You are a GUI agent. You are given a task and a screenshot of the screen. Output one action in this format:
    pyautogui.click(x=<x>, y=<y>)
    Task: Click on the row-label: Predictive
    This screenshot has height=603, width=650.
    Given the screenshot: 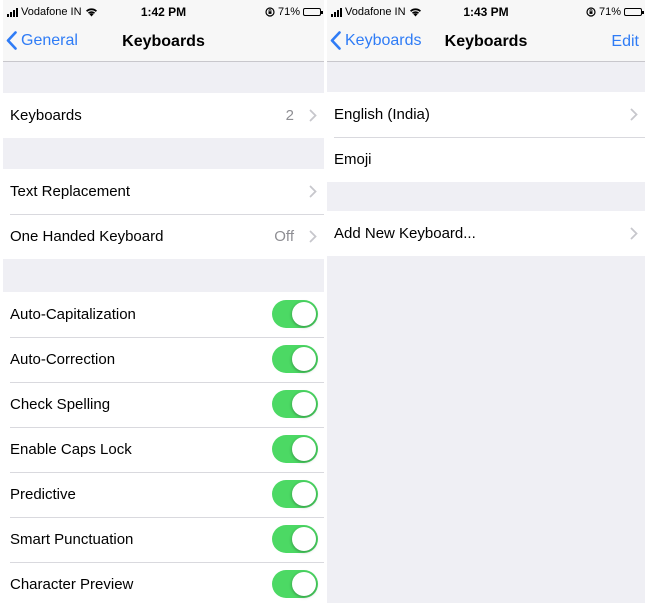 What is the action you would take?
    pyautogui.click(x=43, y=494)
    